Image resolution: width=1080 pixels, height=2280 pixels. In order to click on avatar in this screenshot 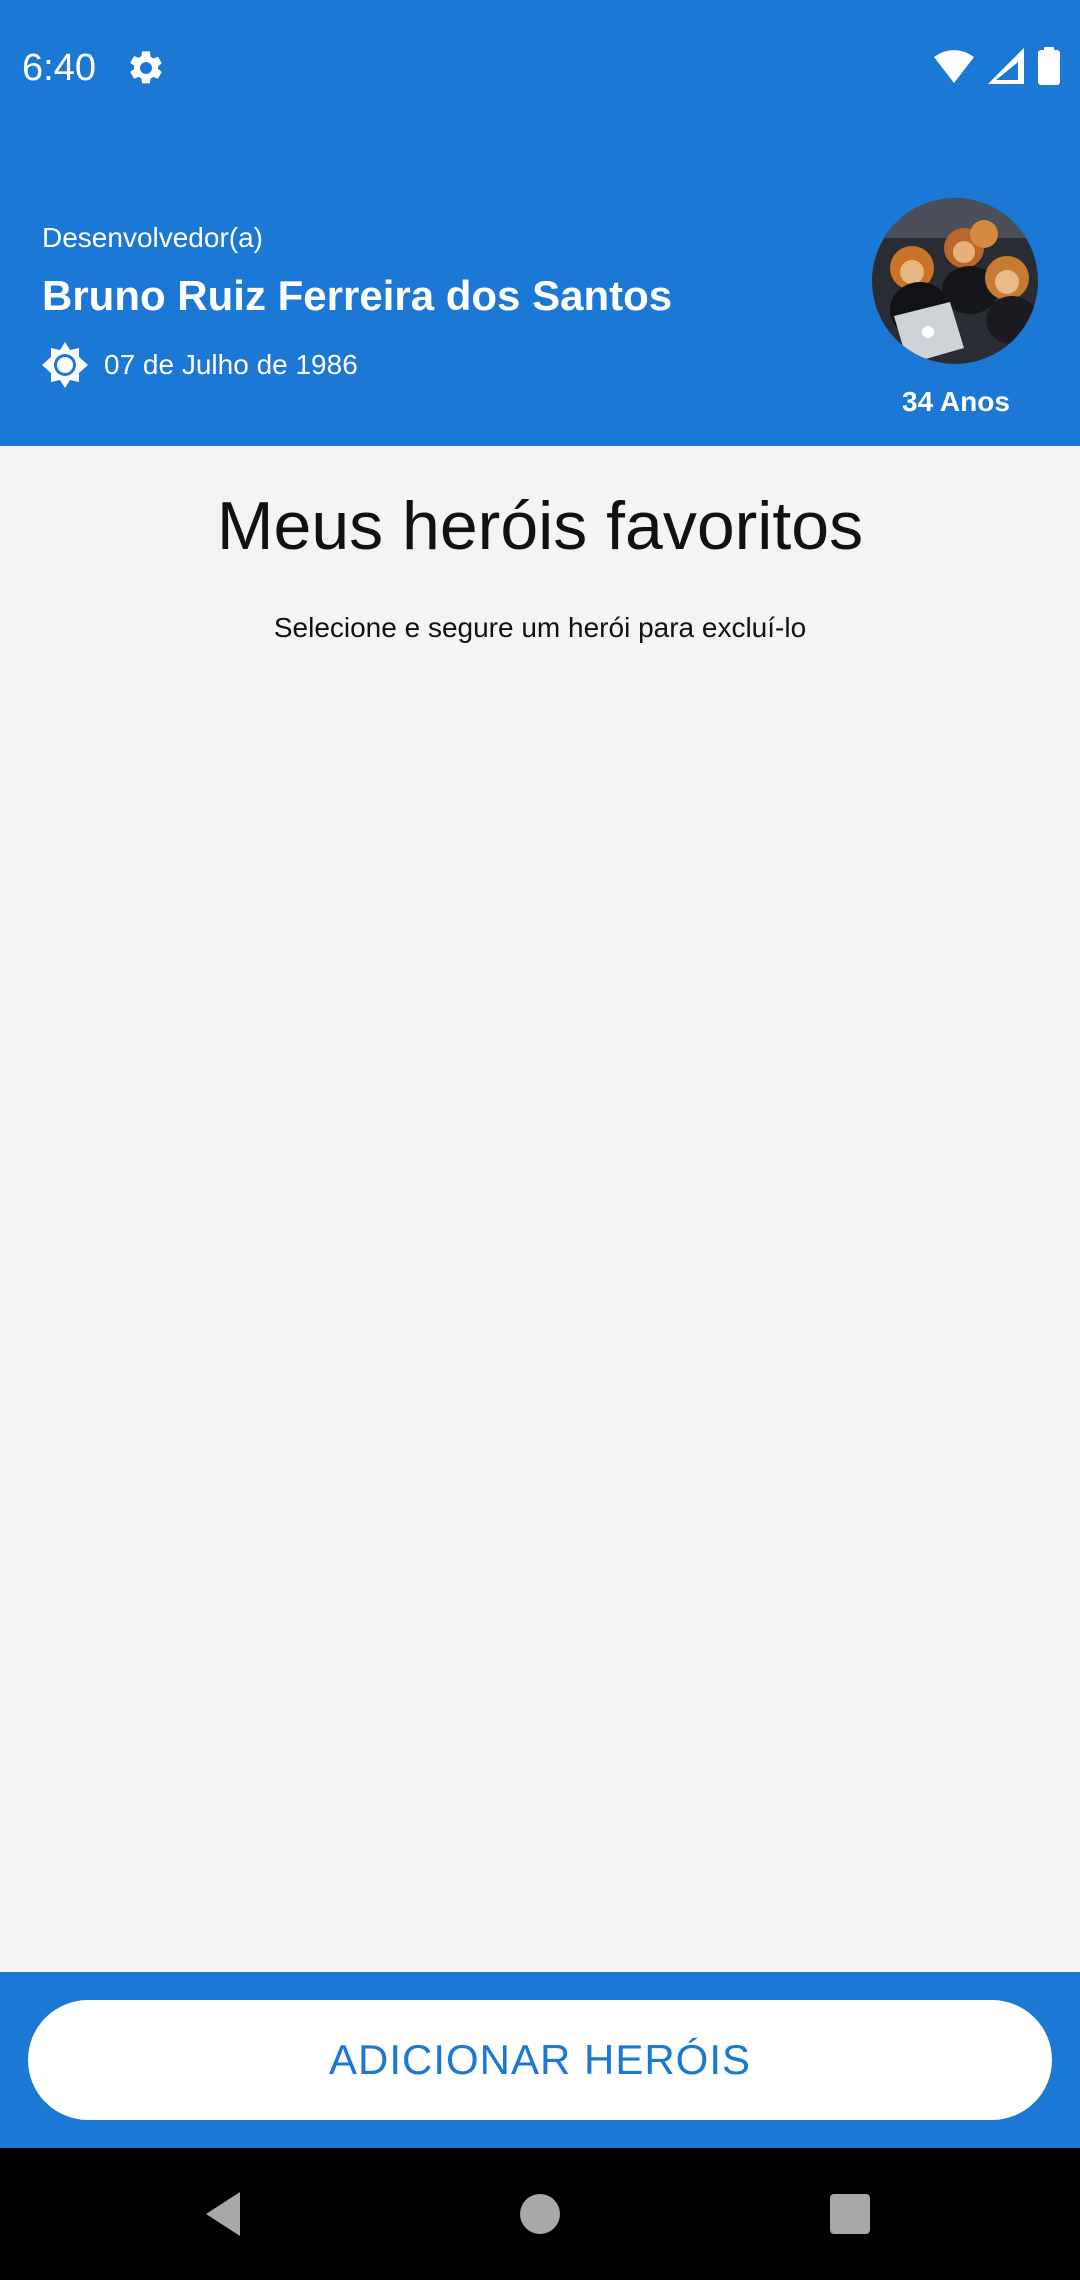, I will do `click(955, 281)`.